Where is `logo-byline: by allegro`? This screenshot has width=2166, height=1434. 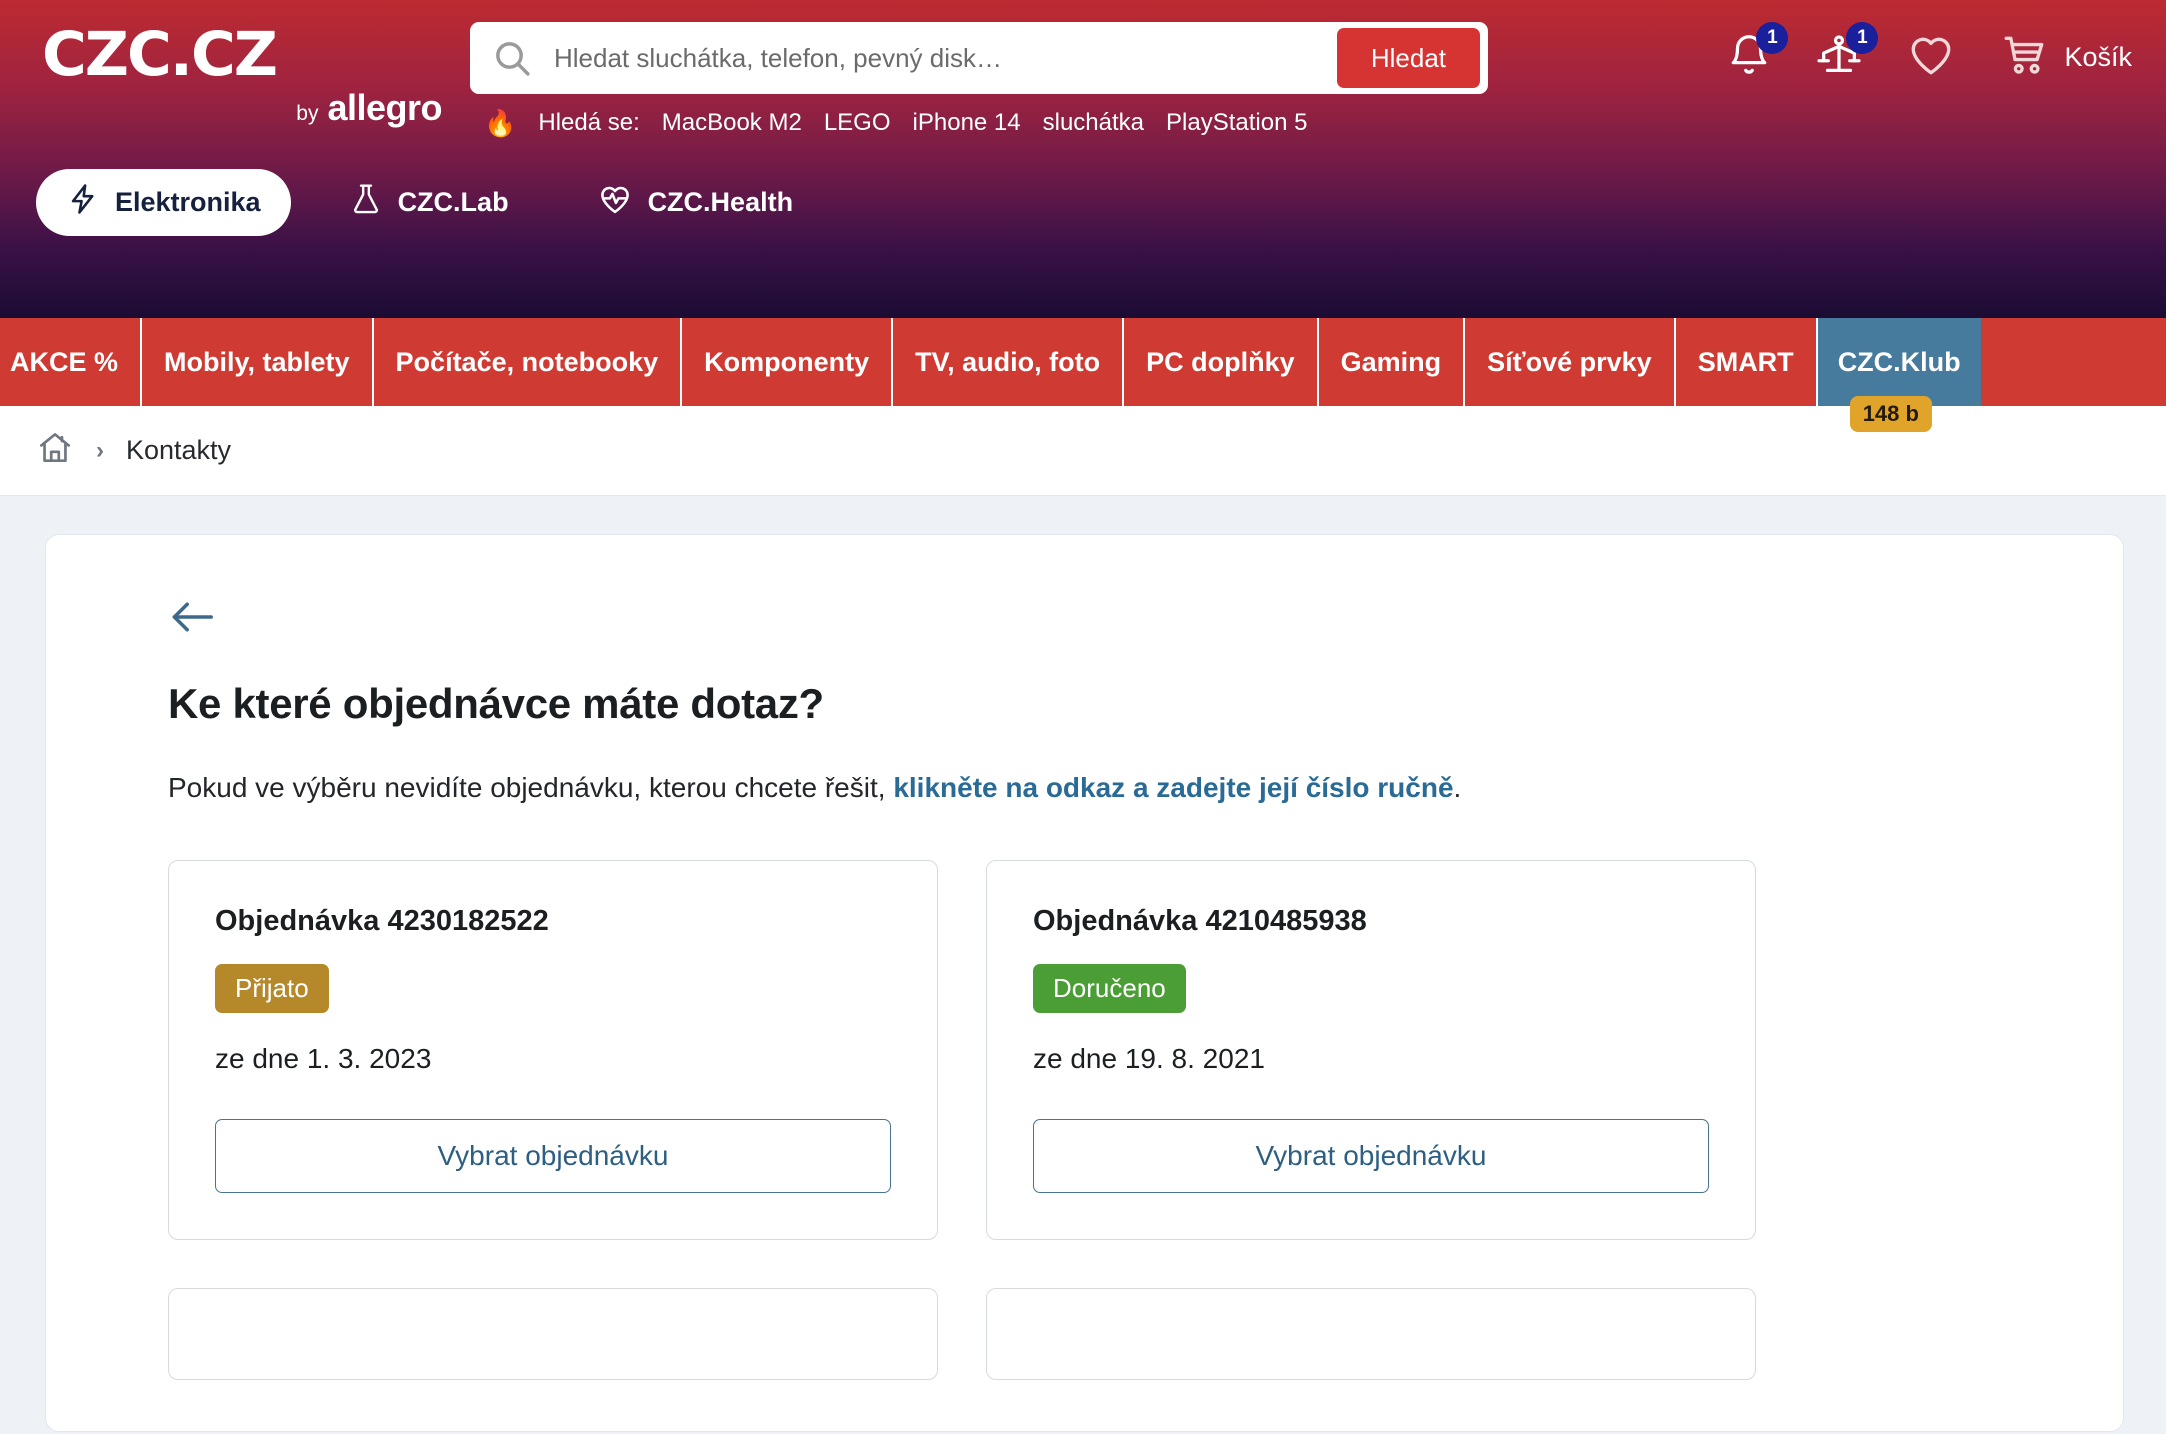
logo-byline: by allegro is located at coordinates (256, 108).